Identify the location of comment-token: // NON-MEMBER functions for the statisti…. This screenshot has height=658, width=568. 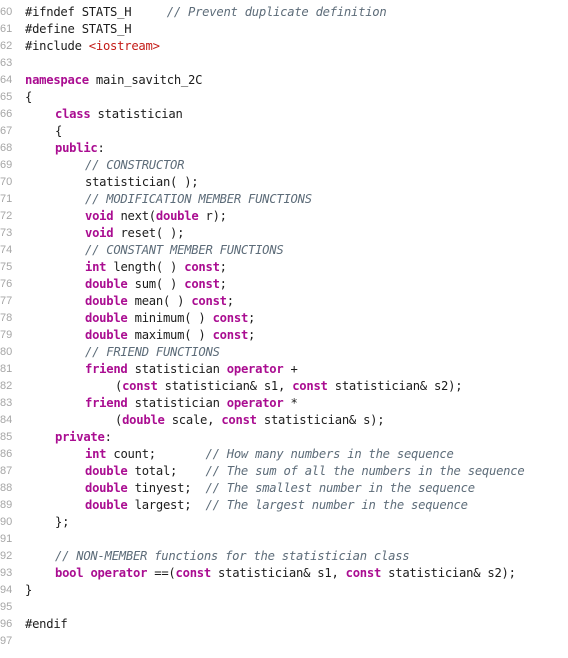
(232, 556).